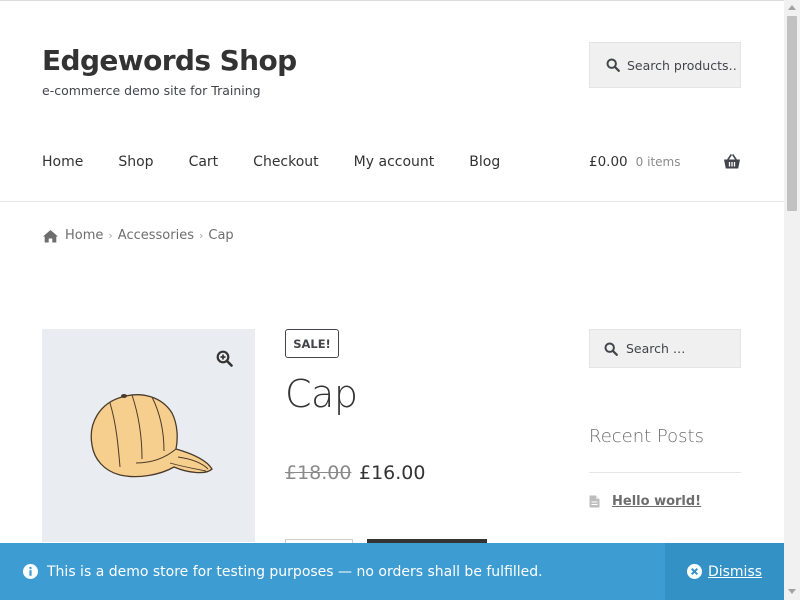 This screenshot has width=800, height=600. I want to click on nav-item-my-account: My account, so click(394, 162).